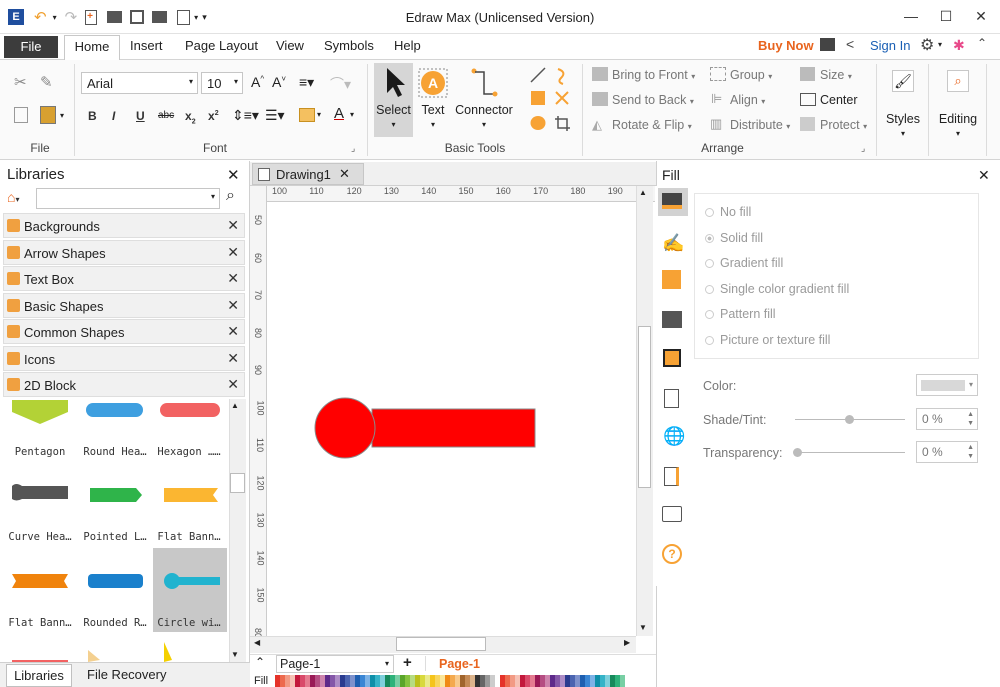  What do you see at coordinates (450, 681) in the screenshot?
I see `color-palette` at bounding box center [450, 681].